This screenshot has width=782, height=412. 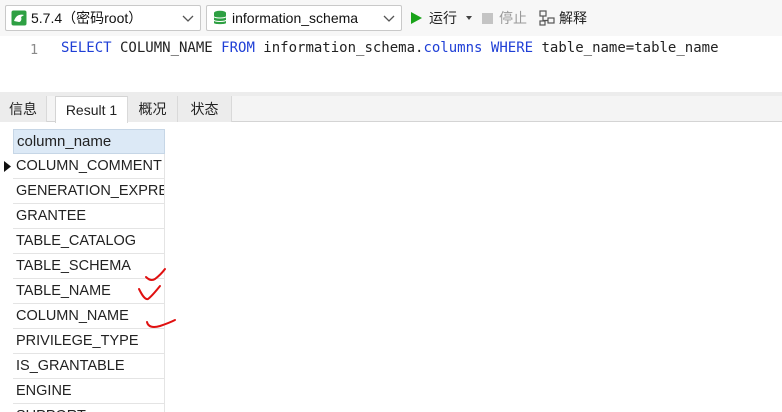 What do you see at coordinates (416, 18) in the screenshot?
I see `play-icon` at bounding box center [416, 18].